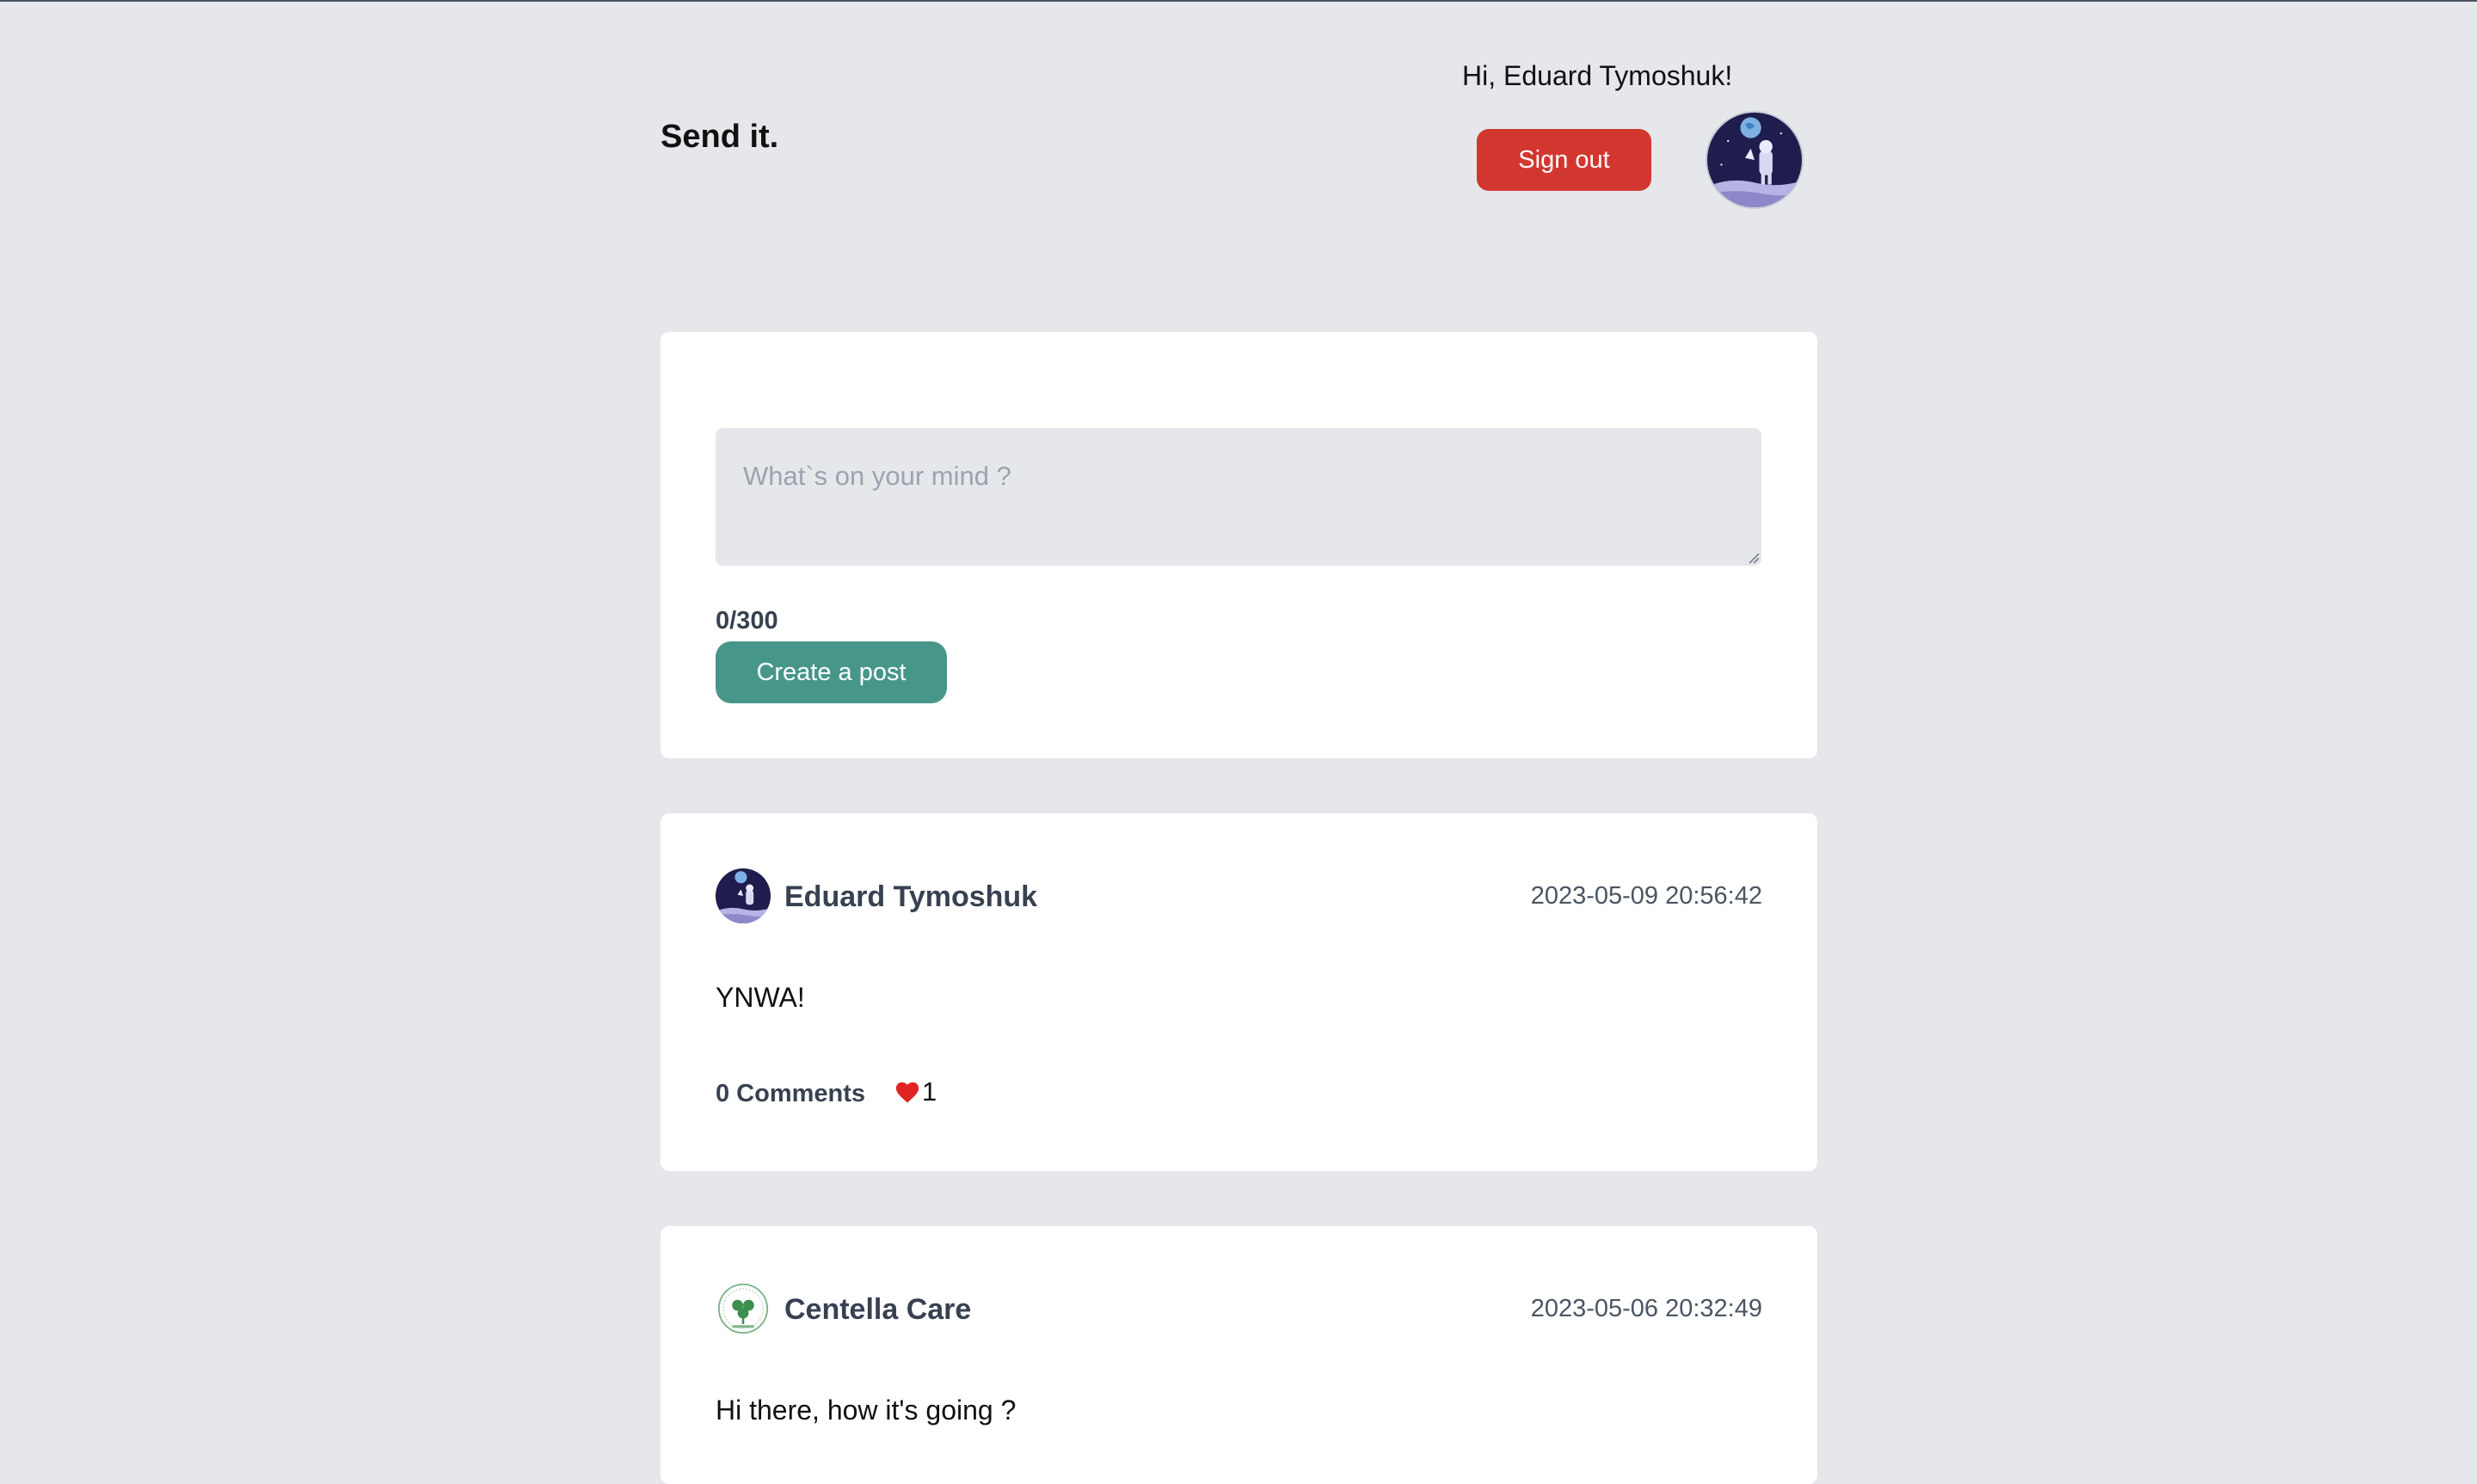  I want to click on create-post-button: Create a post, so click(832, 672).